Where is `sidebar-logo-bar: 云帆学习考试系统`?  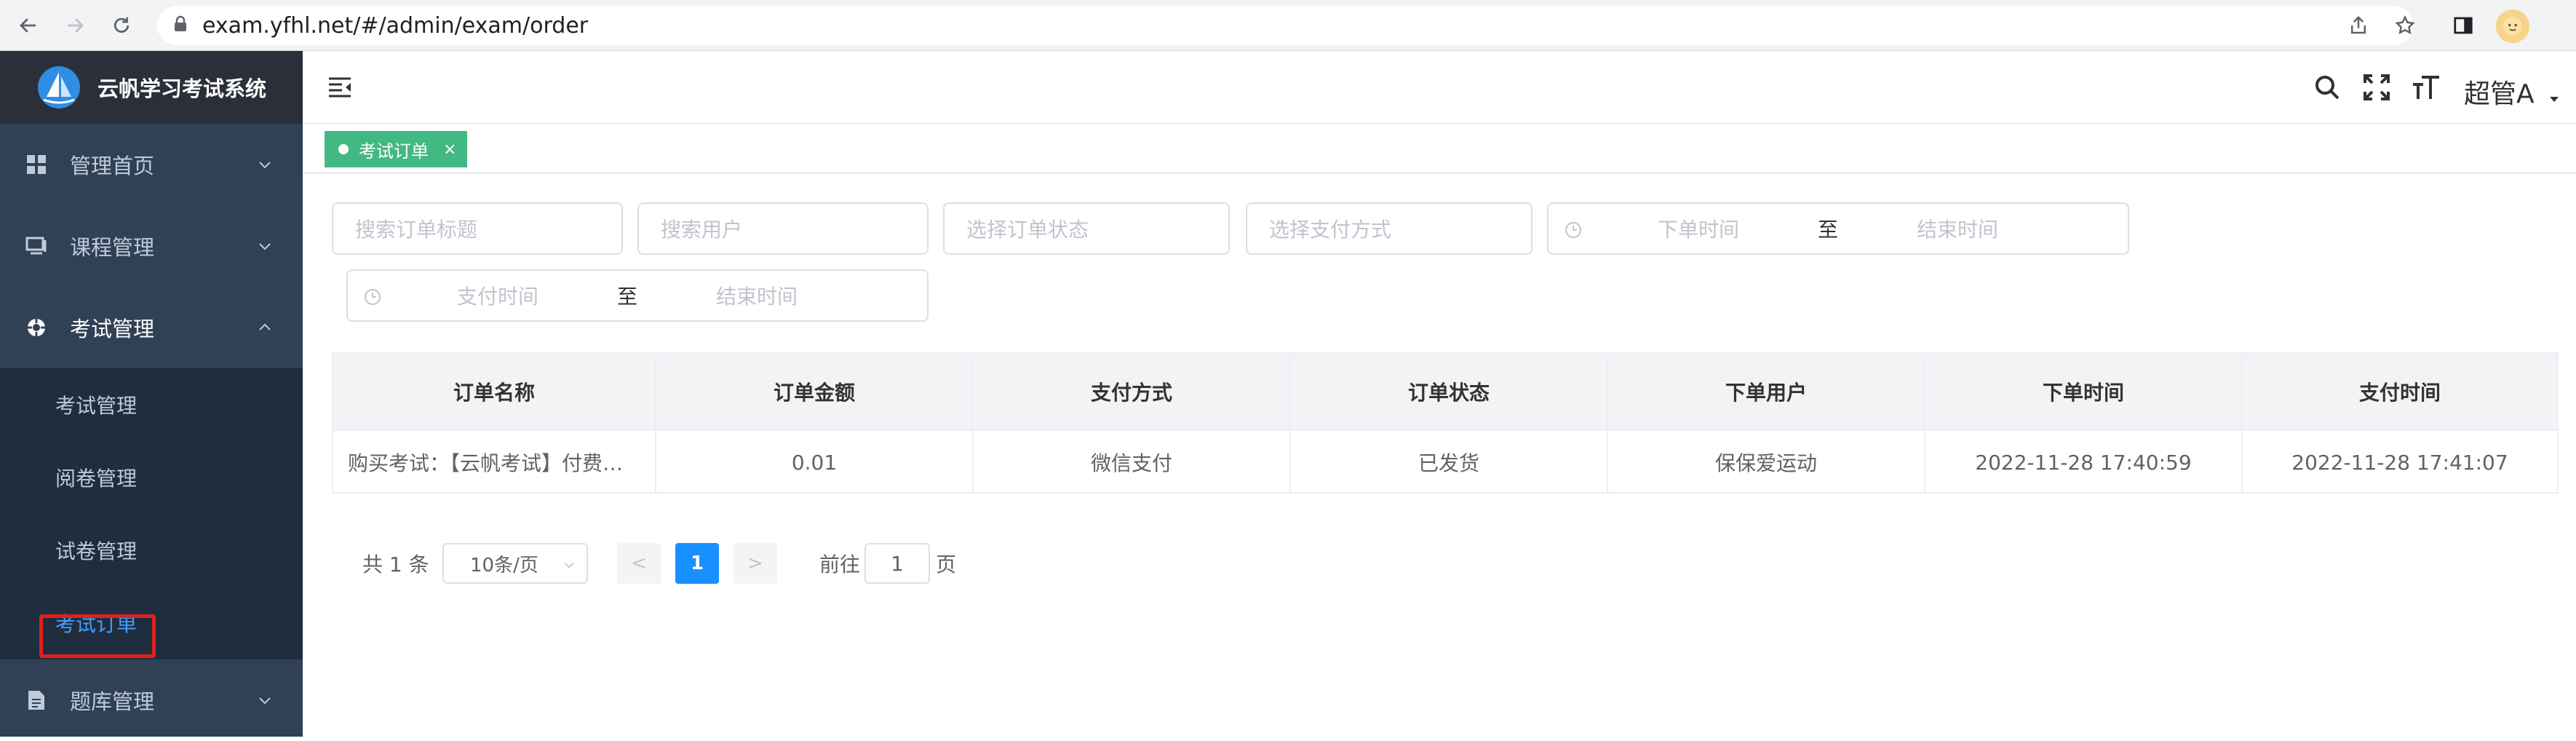 sidebar-logo-bar: 云帆学习考试系统 is located at coordinates (151, 88).